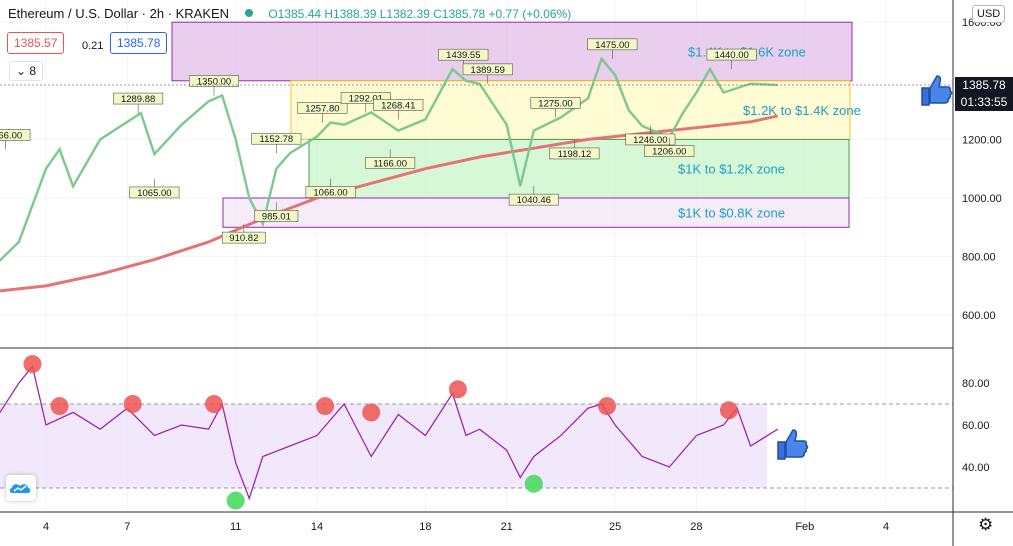 The height and width of the screenshot is (546, 1013). I want to click on thumbs-up-rsi-icon, so click(793, 444).